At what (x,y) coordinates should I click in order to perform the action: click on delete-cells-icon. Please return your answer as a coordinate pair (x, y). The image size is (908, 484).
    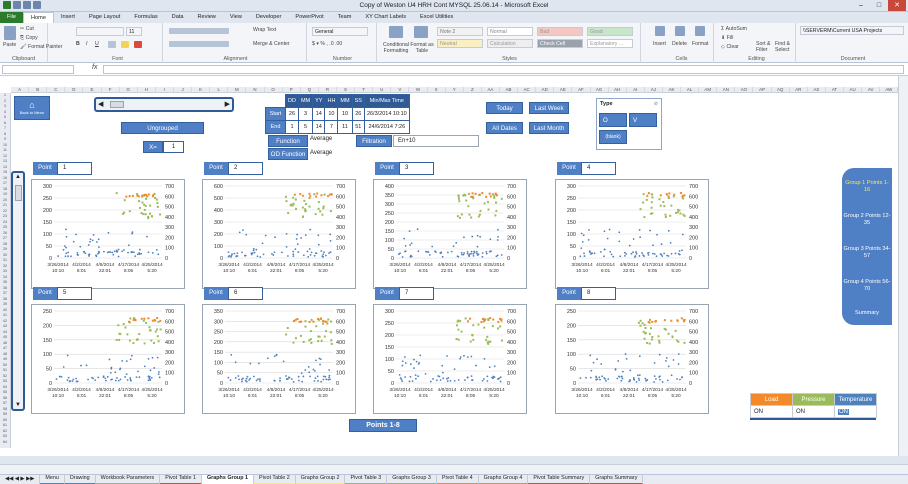
    Looking at the image, I should click on (680, 31).